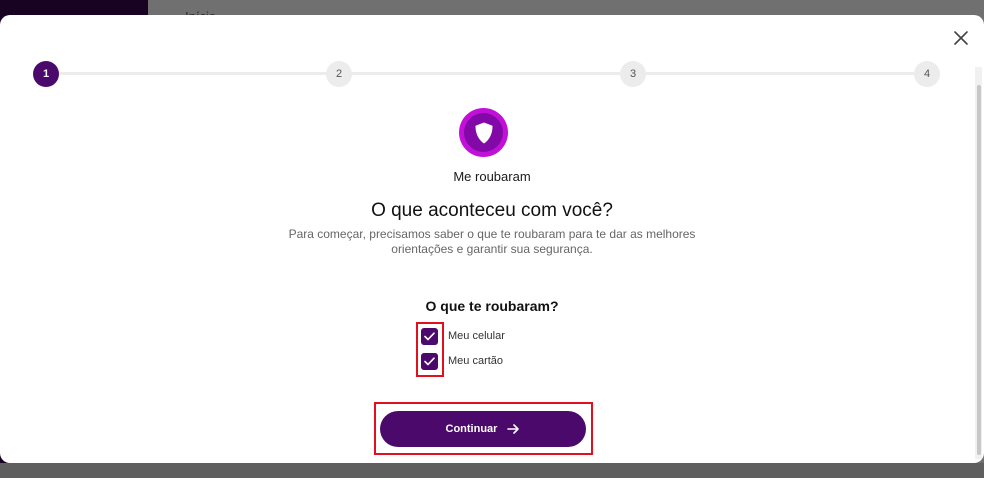  Describe the element at coordinates (46, 74) in the screenshot. I see `step-1: 1` at that location.